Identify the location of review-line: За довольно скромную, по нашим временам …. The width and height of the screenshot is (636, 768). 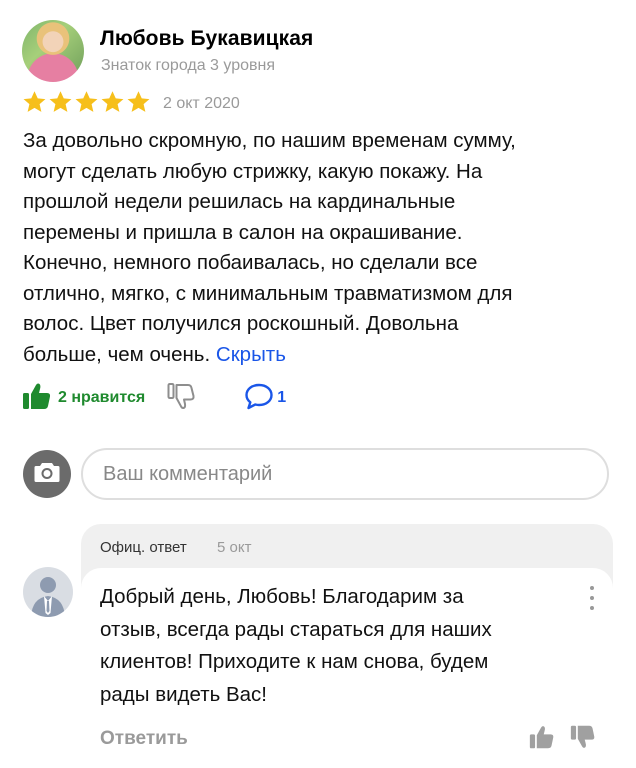
(269, 140).